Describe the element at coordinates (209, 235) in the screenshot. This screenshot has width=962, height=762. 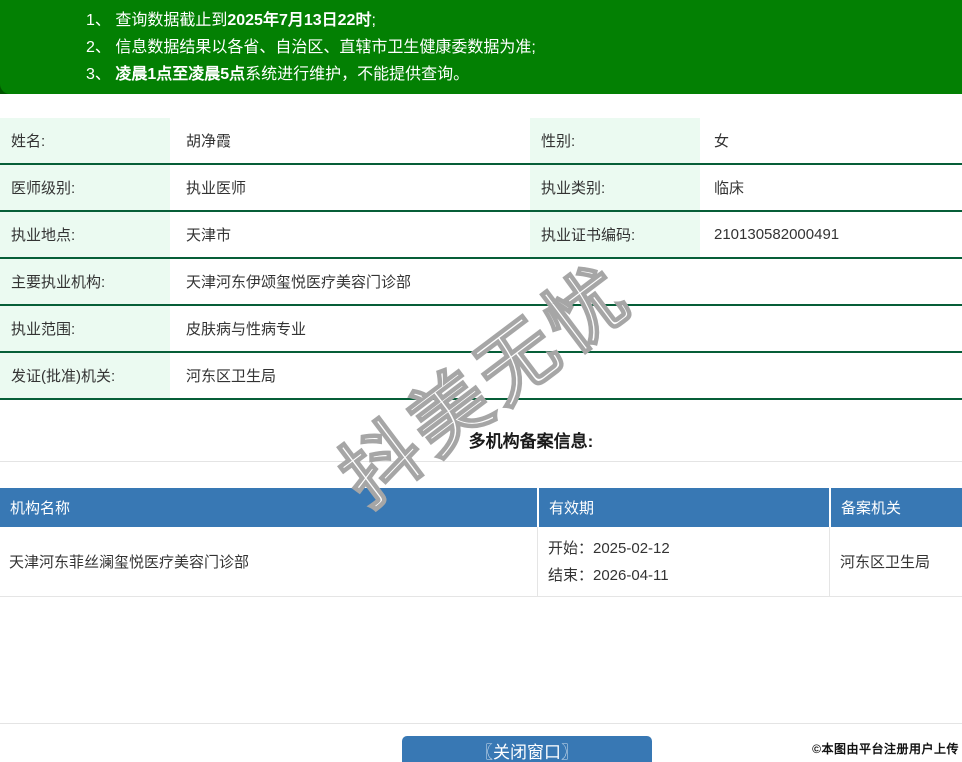
I see `practice-location-value: 天津市` at that location.